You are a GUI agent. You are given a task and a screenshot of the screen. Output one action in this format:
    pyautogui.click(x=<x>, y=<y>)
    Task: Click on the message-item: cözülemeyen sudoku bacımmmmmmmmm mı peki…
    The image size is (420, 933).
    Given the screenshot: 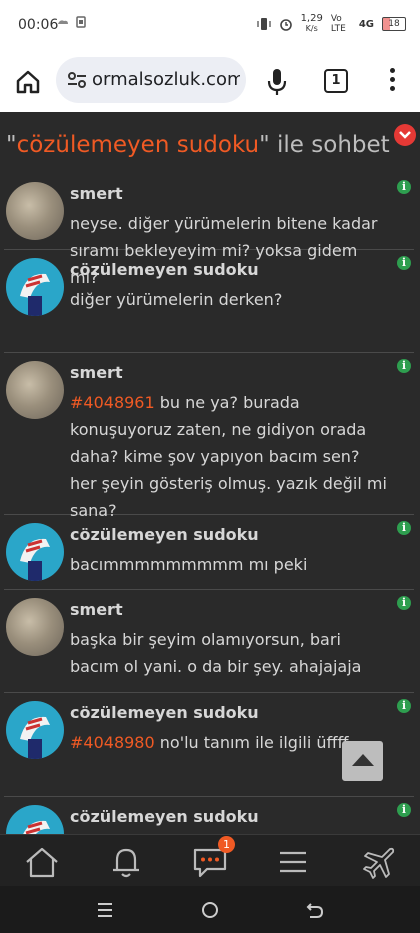 What is the action you would take?
    pyautogui.click(x=209, y=552)
    